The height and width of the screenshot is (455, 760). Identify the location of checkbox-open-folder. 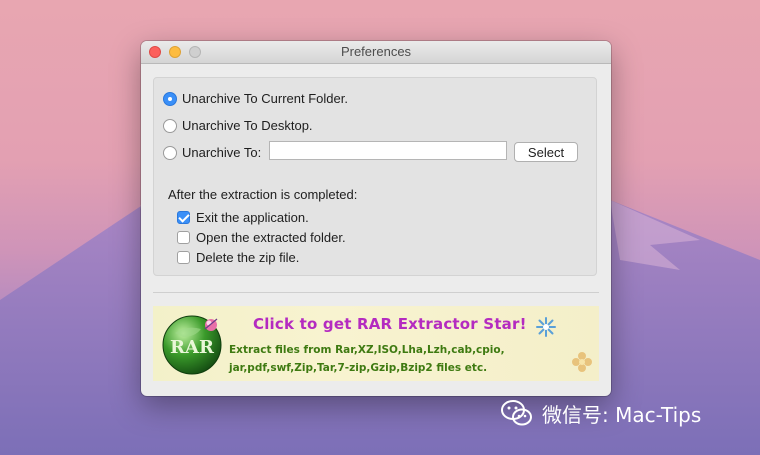
(183, 237).